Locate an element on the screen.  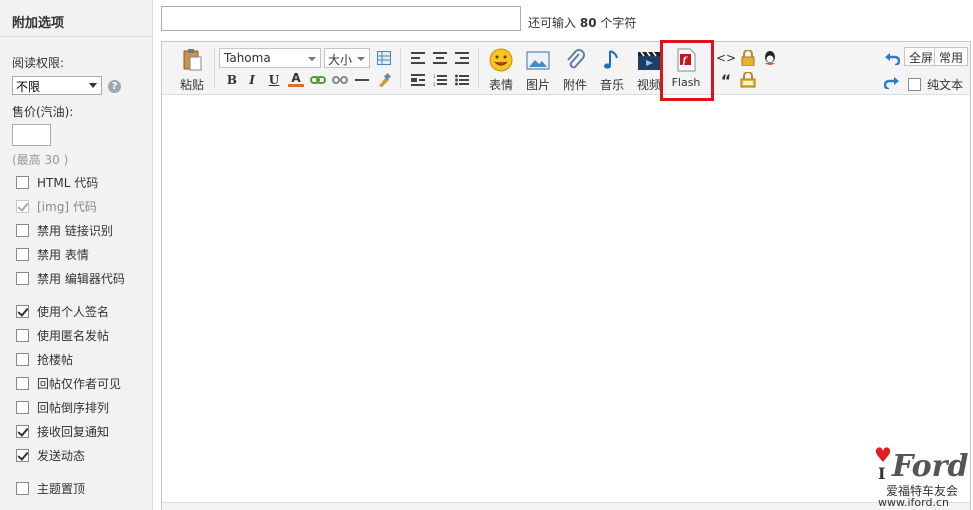
option-row: 抢楼帖 is located at coordinates (44, 359).